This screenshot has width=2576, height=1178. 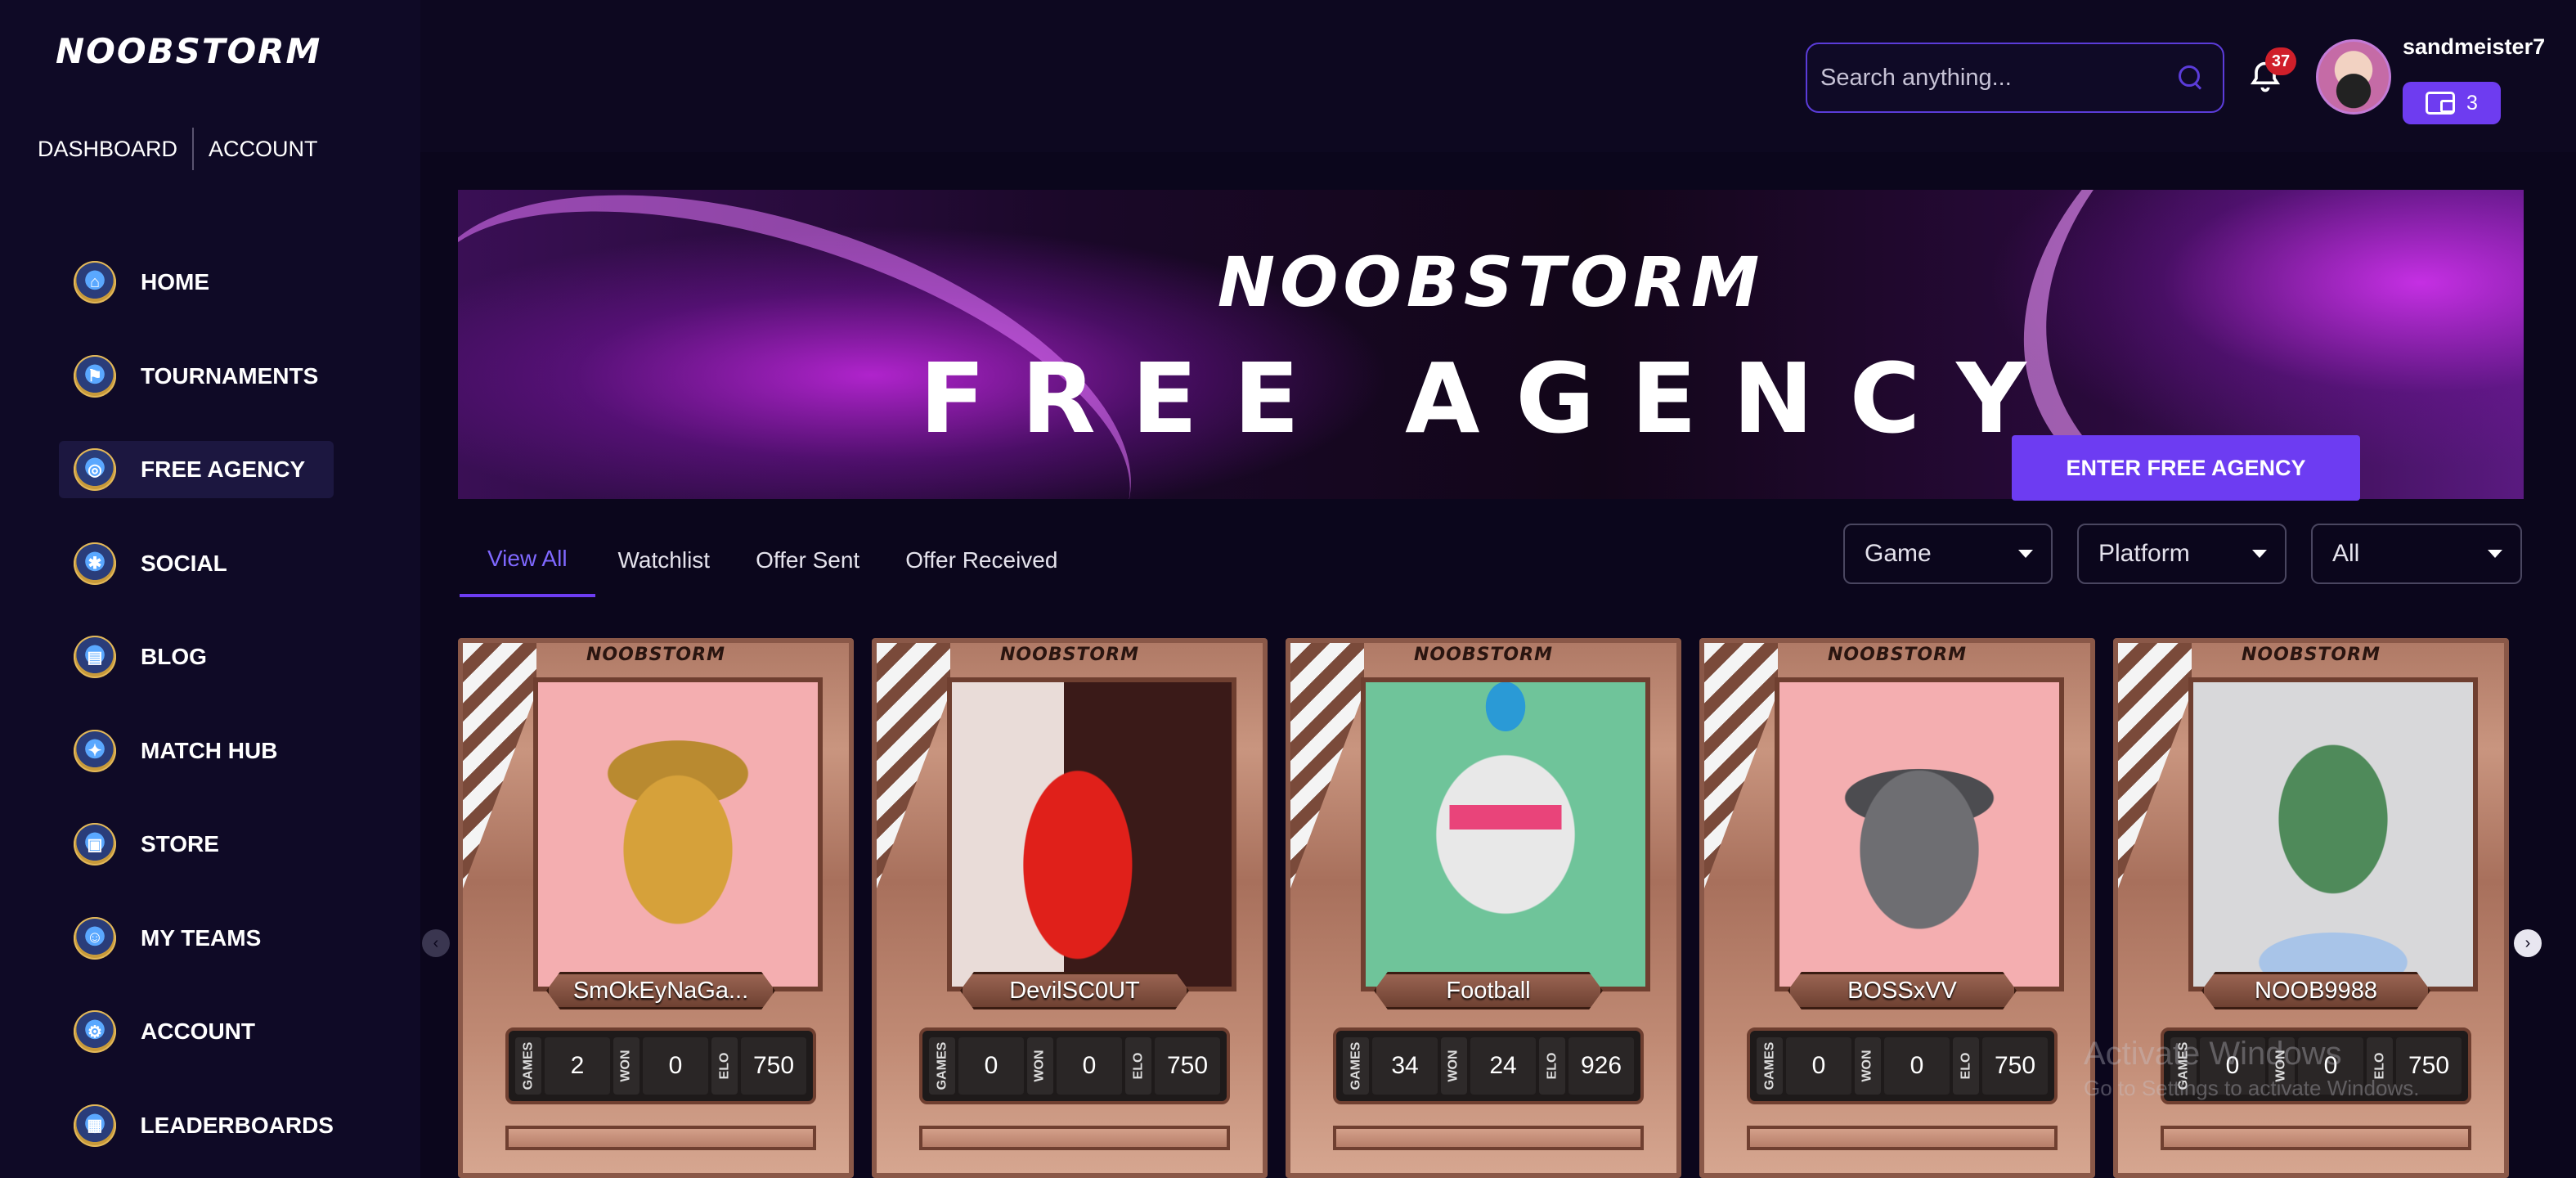 I want to click on username: sandmeister7, so click(x=2474, y=47).